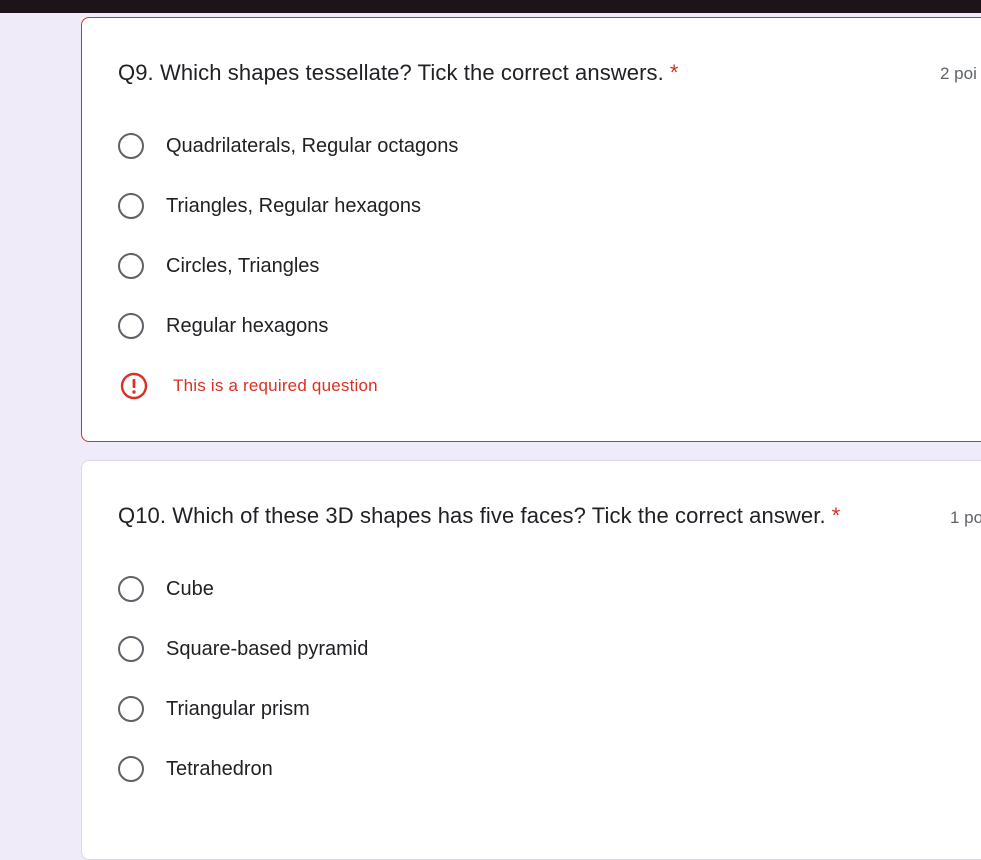 Image resolution: width=981 pixels, height=860 pixels. I want to click on radio-option: Quadrilaterals, Regular octagons, so click(288, 146).